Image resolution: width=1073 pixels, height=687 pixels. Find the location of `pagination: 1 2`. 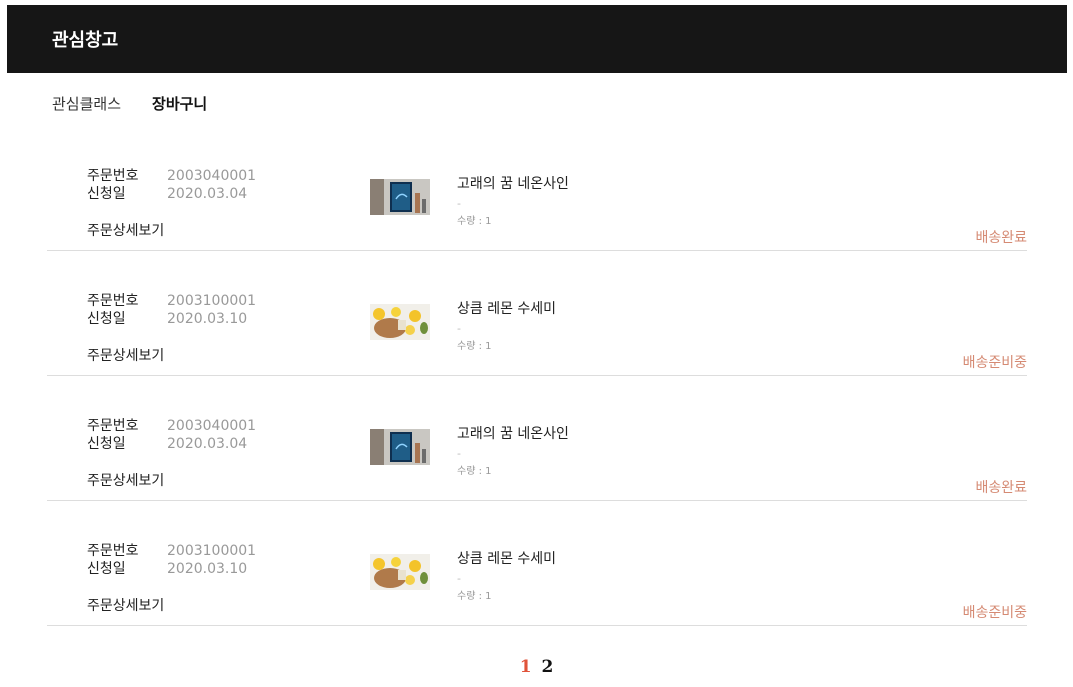

pagination: 1 2 is located at coordinates (536, 667).